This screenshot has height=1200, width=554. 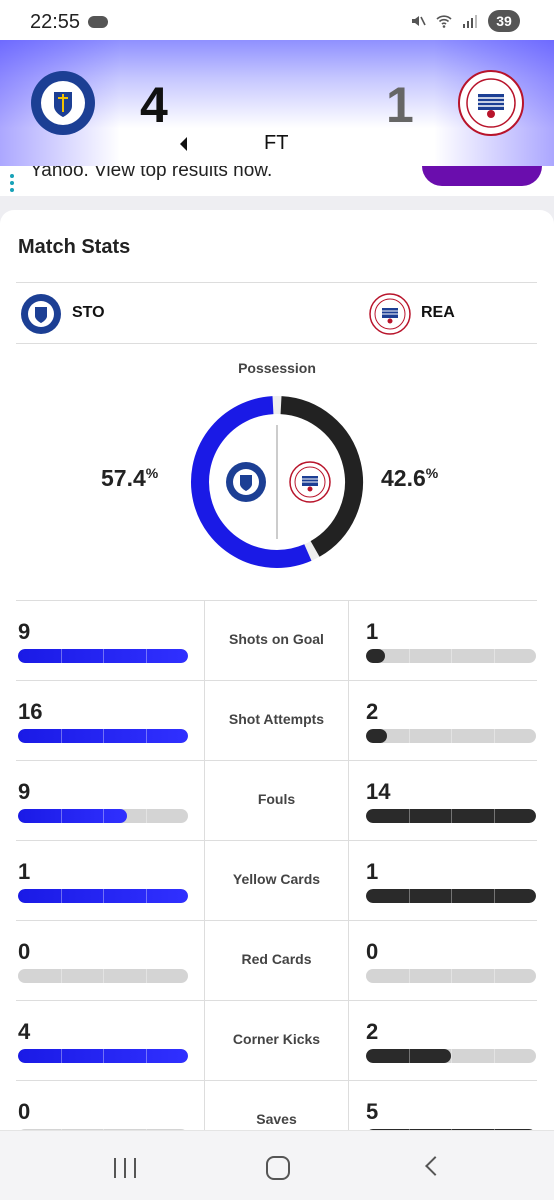 I want to click on ad-cta-button, so click(x=482, y=176).